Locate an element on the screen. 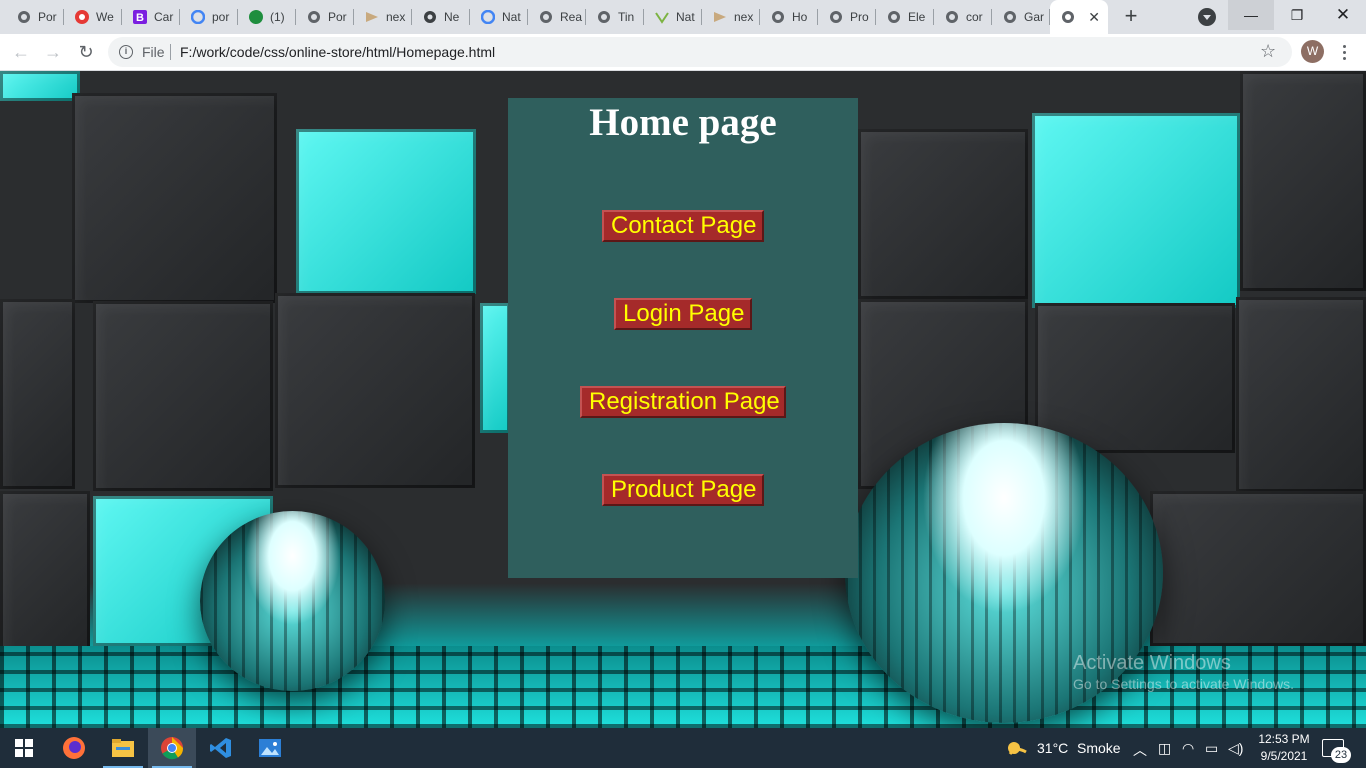 The width and height of the screenshot is (1366, 768). browser-tab: Rea is located at coordinates (557, 17).